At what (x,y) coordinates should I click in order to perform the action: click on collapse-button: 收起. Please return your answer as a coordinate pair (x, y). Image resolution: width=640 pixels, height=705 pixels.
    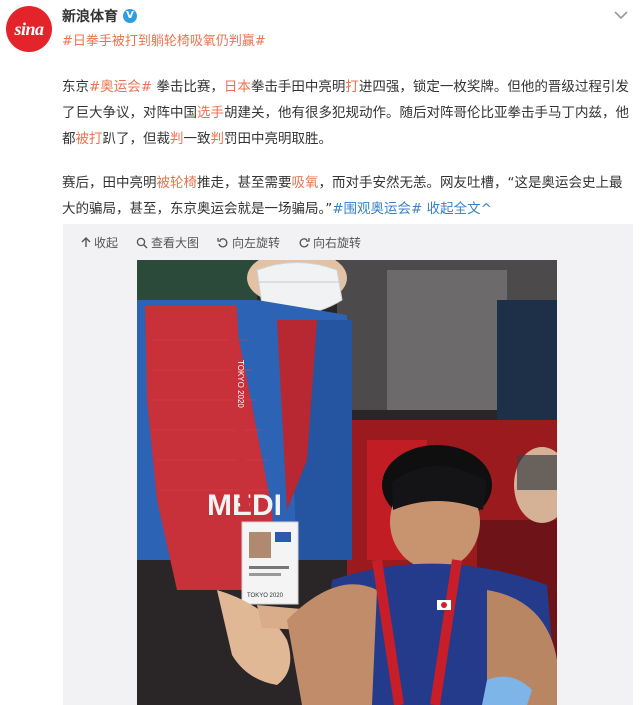
    Looking at the image, I should click on (99, 242).